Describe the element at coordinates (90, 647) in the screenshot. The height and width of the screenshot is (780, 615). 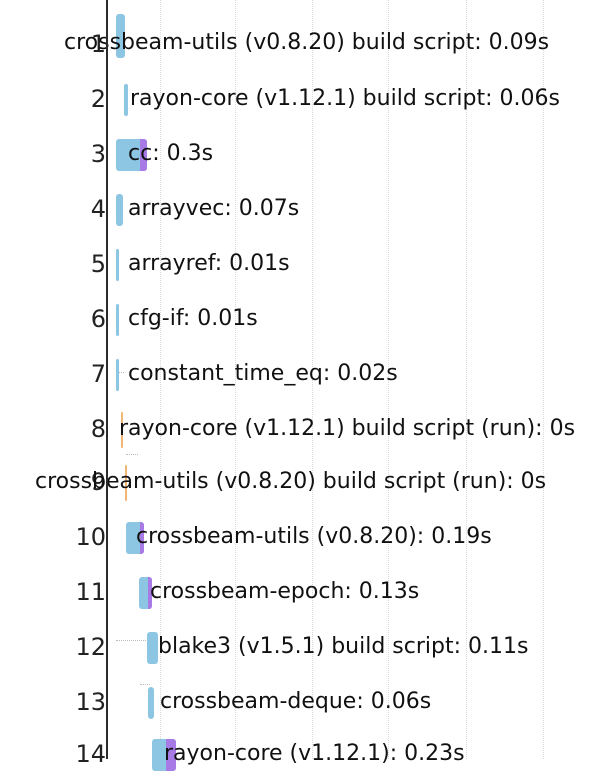
I see `row-number: 12` at that location.